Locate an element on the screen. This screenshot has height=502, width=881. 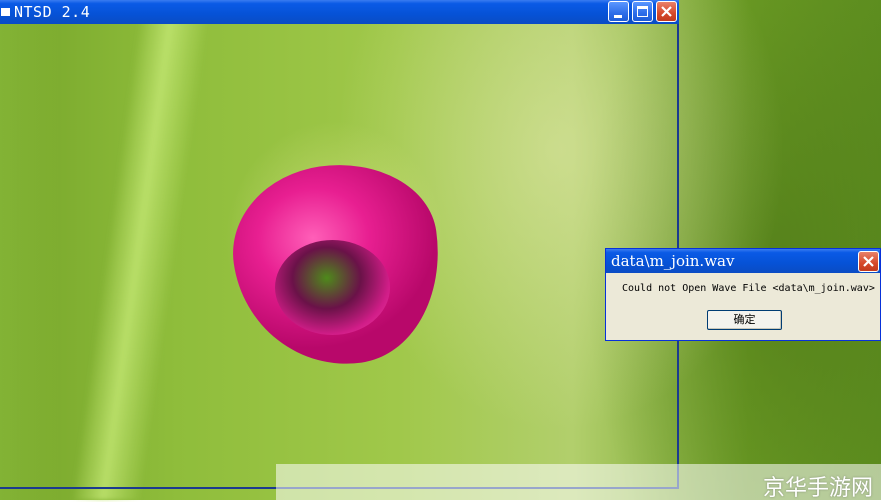
maximize-button is located at coordinates (642, 11).